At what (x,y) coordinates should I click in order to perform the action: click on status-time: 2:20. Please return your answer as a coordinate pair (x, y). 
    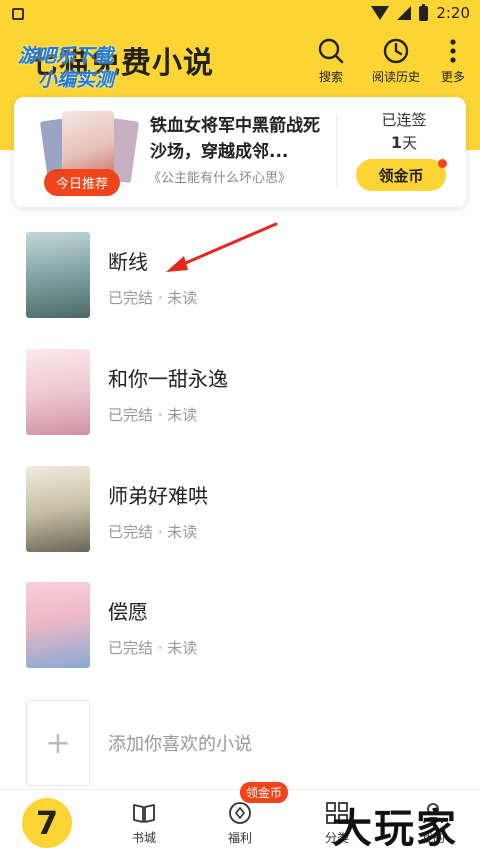
    Looking at the image, I should click on (453, 13).